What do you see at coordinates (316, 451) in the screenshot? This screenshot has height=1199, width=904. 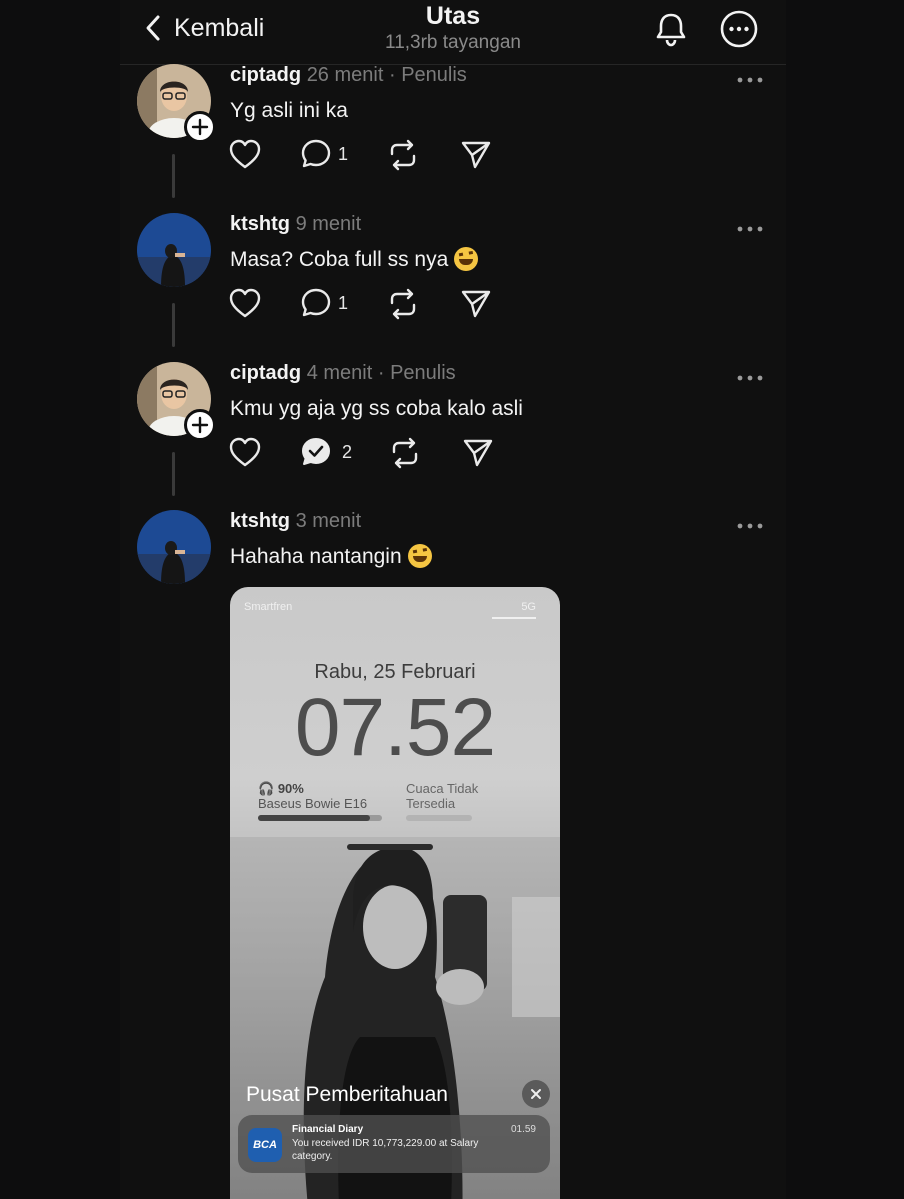 I see `replied-comment-icon` at bounding box center [316, 451].